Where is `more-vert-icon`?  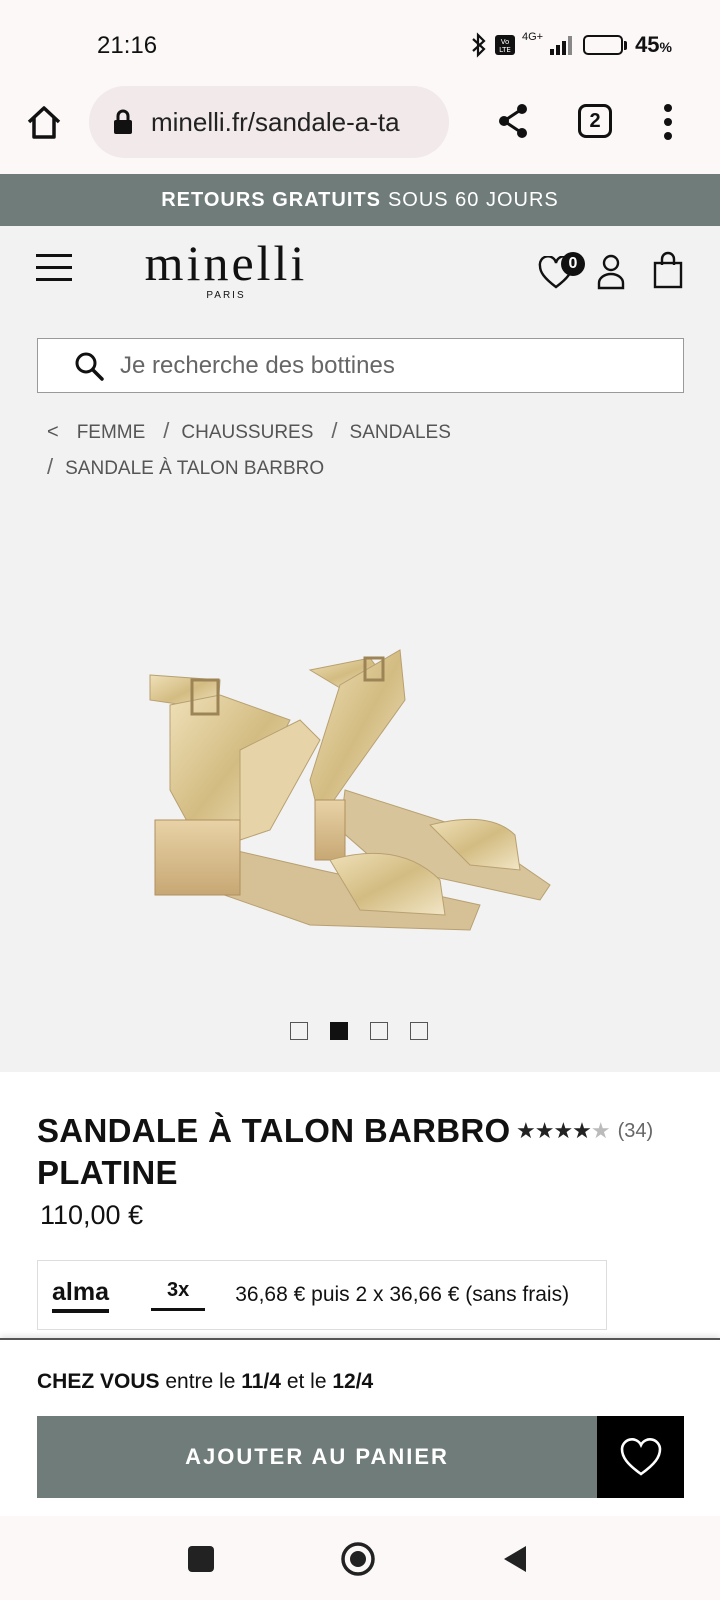 more-vert-icon is located at coordinates (668, 122).